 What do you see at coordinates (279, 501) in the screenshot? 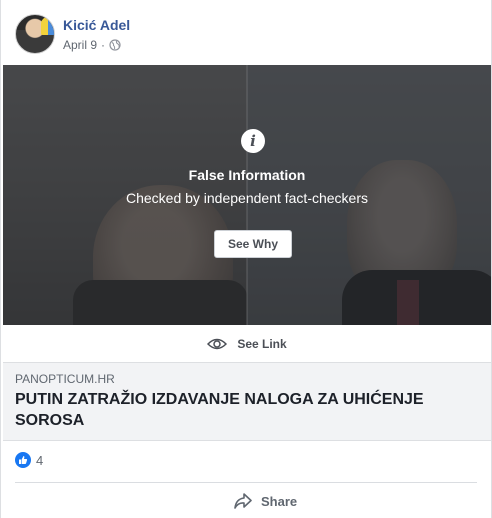
I see `share-label: Share` at bounding box center [279, 501].